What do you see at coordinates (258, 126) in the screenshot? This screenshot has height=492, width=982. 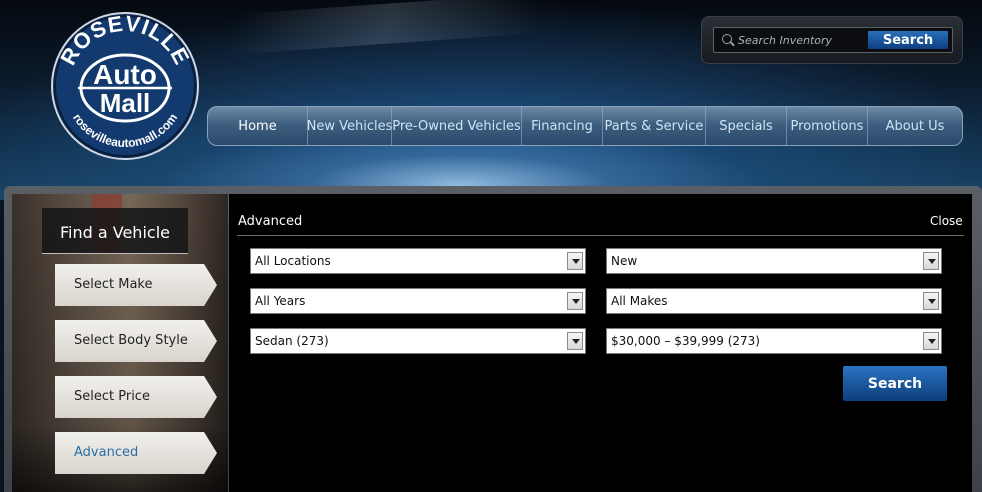 I see `nav-item-home: Home` at bounding box center [258, 126].